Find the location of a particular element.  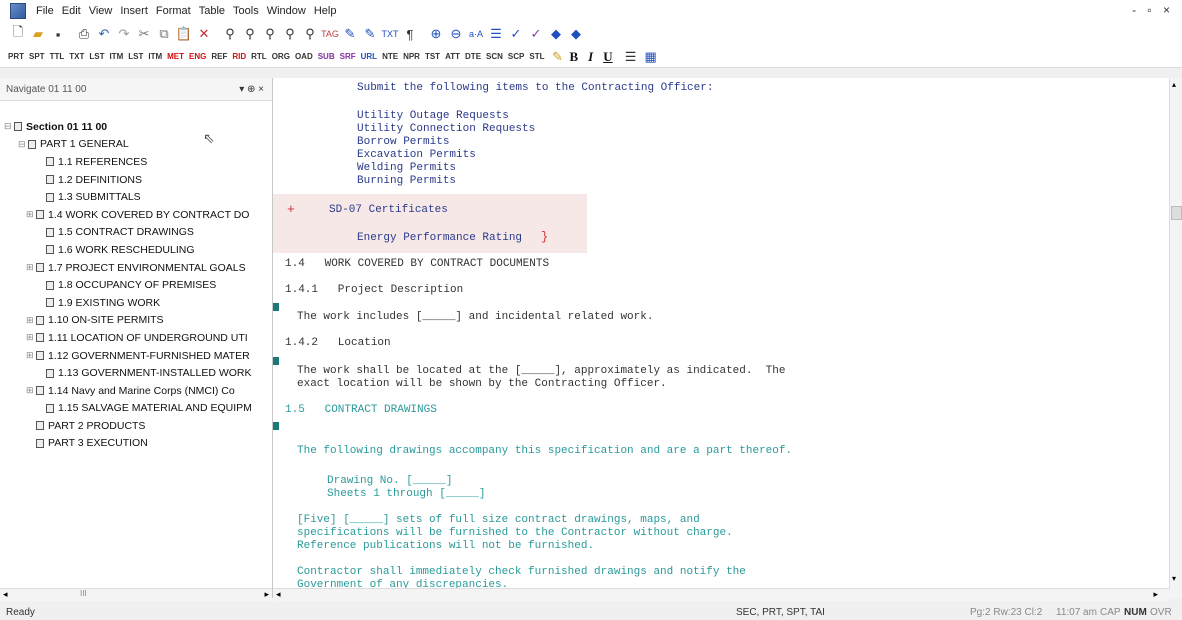

nav-tree-item: 1.6 WORK RESCHEDULING is located at coordinates (138, 250).